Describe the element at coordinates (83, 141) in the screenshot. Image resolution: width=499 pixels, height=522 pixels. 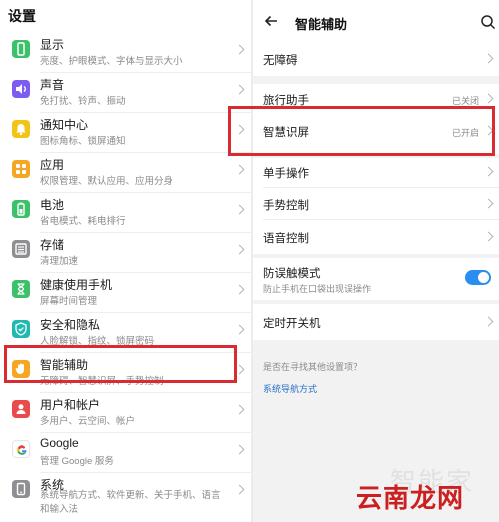
I see `settings-item-subtitle: 图标角标、锁屏通知` at that location.